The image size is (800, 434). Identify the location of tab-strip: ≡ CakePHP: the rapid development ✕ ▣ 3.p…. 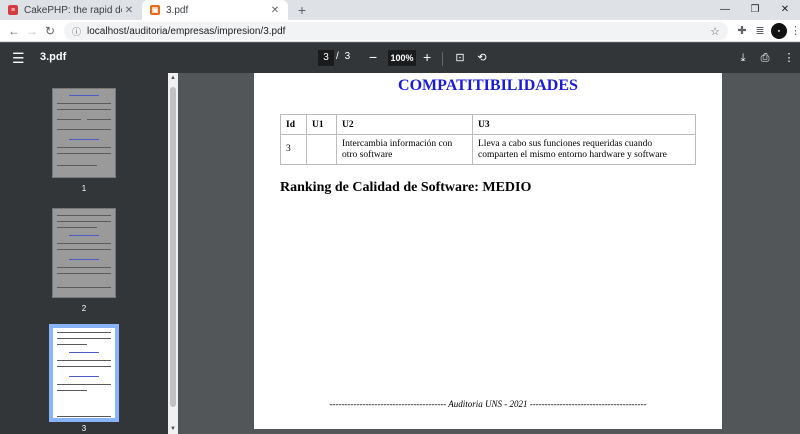
(400, 10).